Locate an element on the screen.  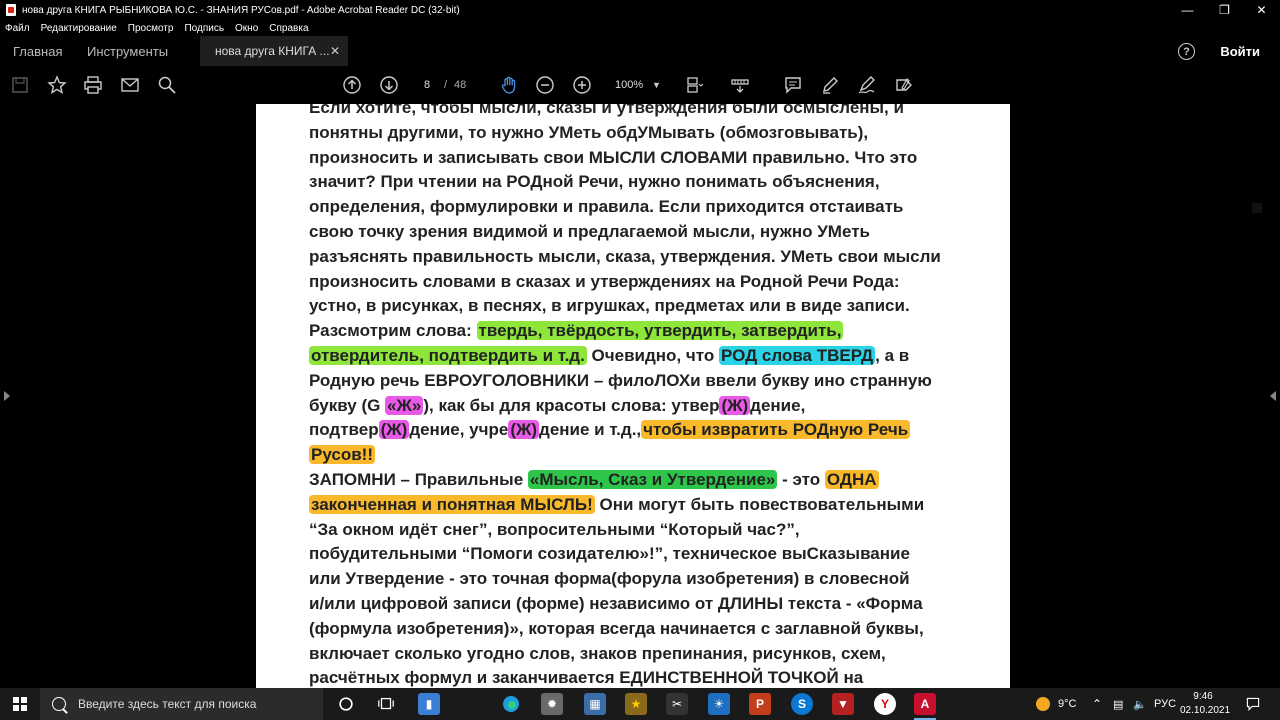
previous-page-icon is located at coordinates (352, 85).